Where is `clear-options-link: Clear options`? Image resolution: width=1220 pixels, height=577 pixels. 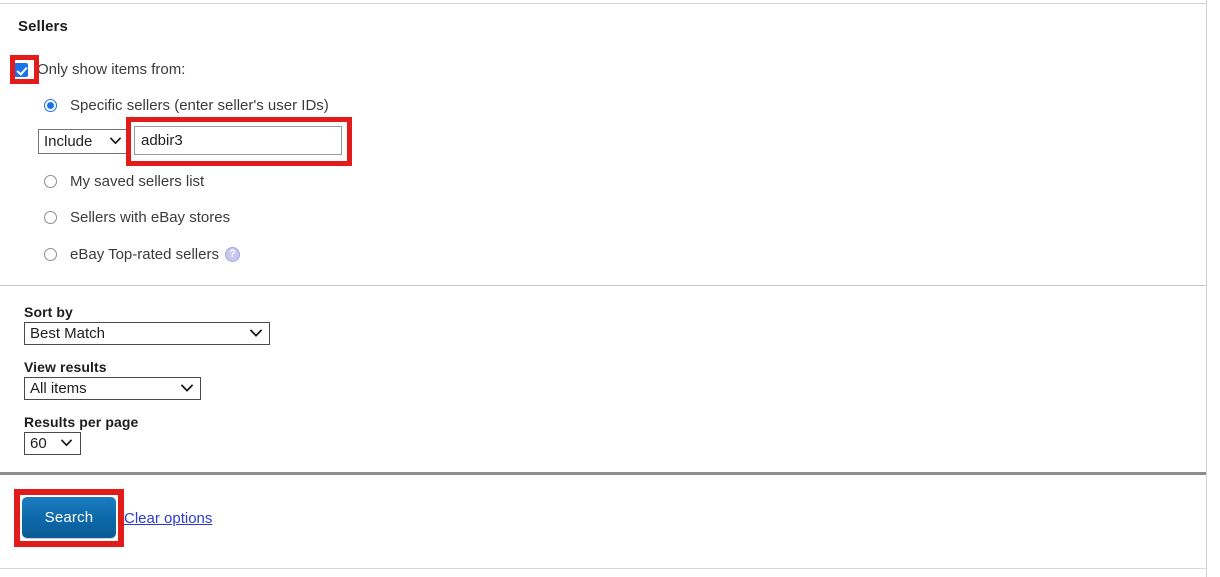
clear-options-link: Clear options is located at coordinates (168, 518).